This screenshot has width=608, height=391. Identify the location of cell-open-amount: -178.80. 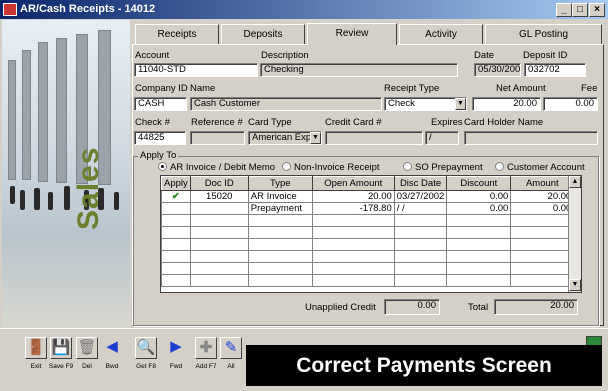
(353, 208).